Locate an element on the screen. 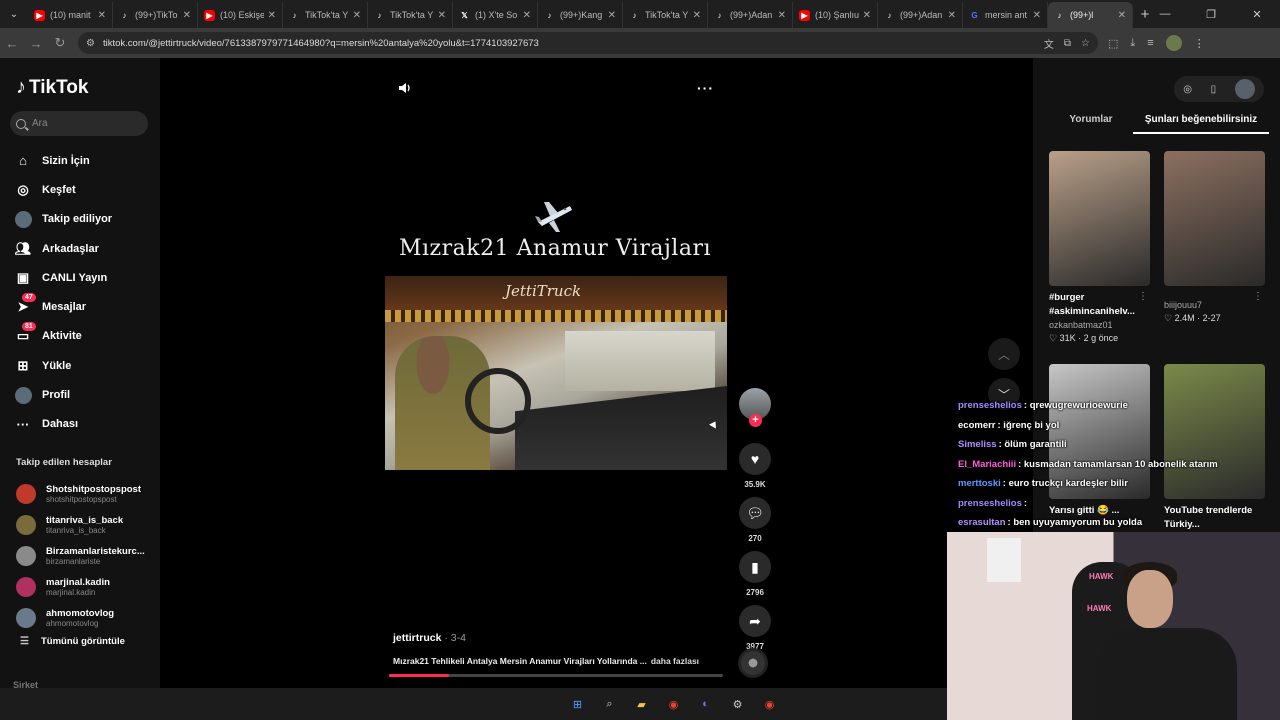 The width and height of the screenshot is (1280, 720). forward-button: → is located at coordinates (36, 43).